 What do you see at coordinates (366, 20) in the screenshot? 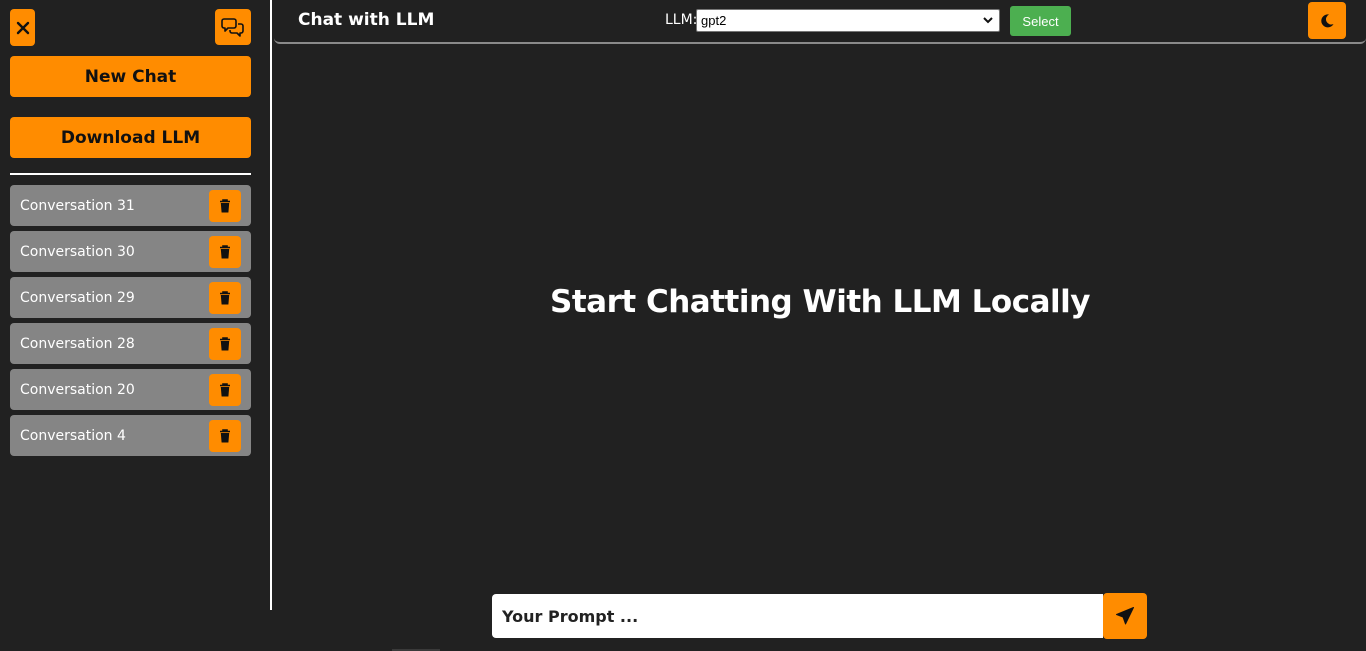
I see `app-title: Chat with LLM` at bounding box center [366, 20].